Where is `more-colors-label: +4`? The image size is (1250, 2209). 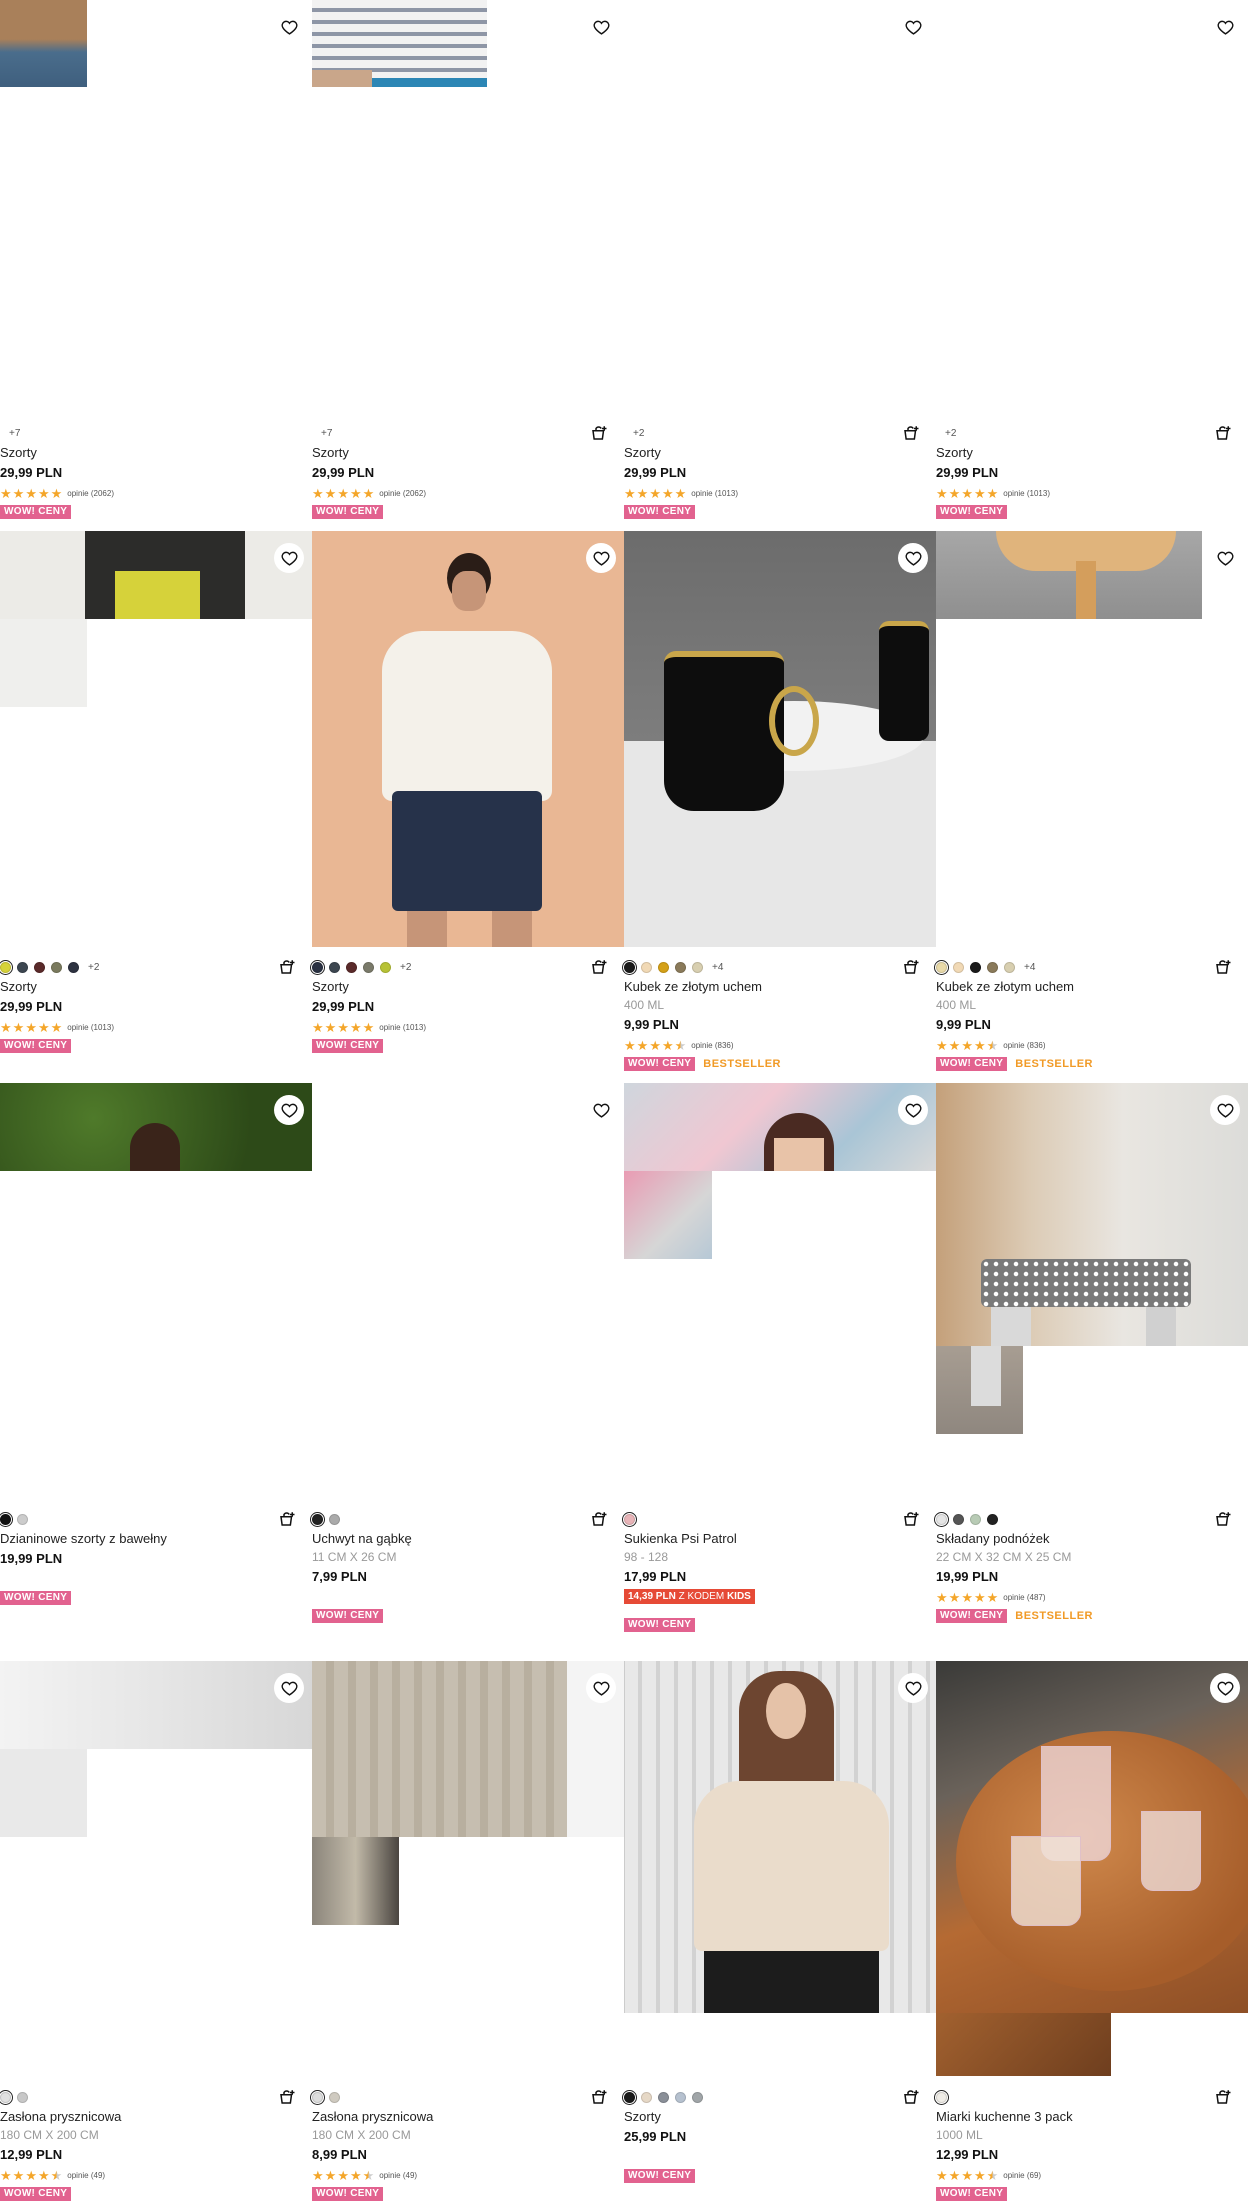
more-colors-label: +4 is located at coordinates (717, 967).